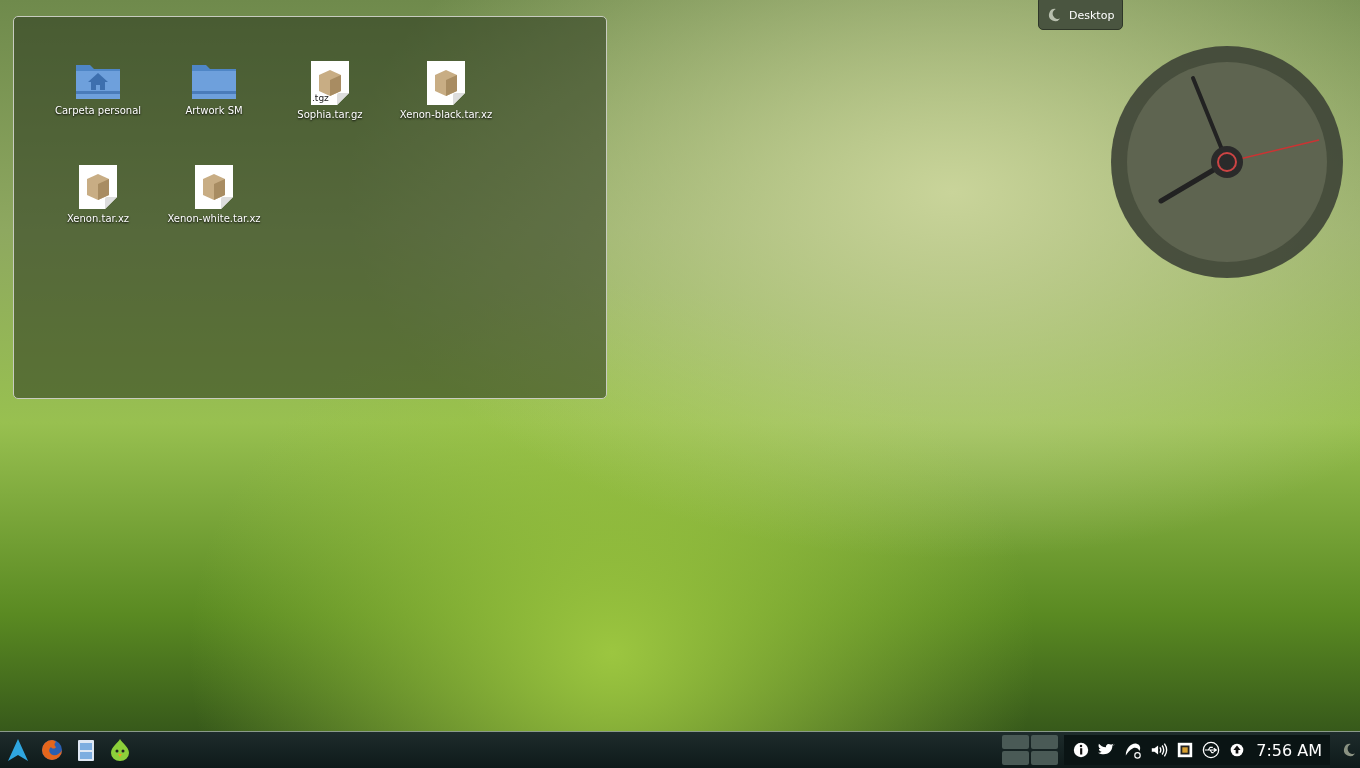  Describe the element at coordinates (1081, 750) in the screenshot. I see `info-icon` at that location.